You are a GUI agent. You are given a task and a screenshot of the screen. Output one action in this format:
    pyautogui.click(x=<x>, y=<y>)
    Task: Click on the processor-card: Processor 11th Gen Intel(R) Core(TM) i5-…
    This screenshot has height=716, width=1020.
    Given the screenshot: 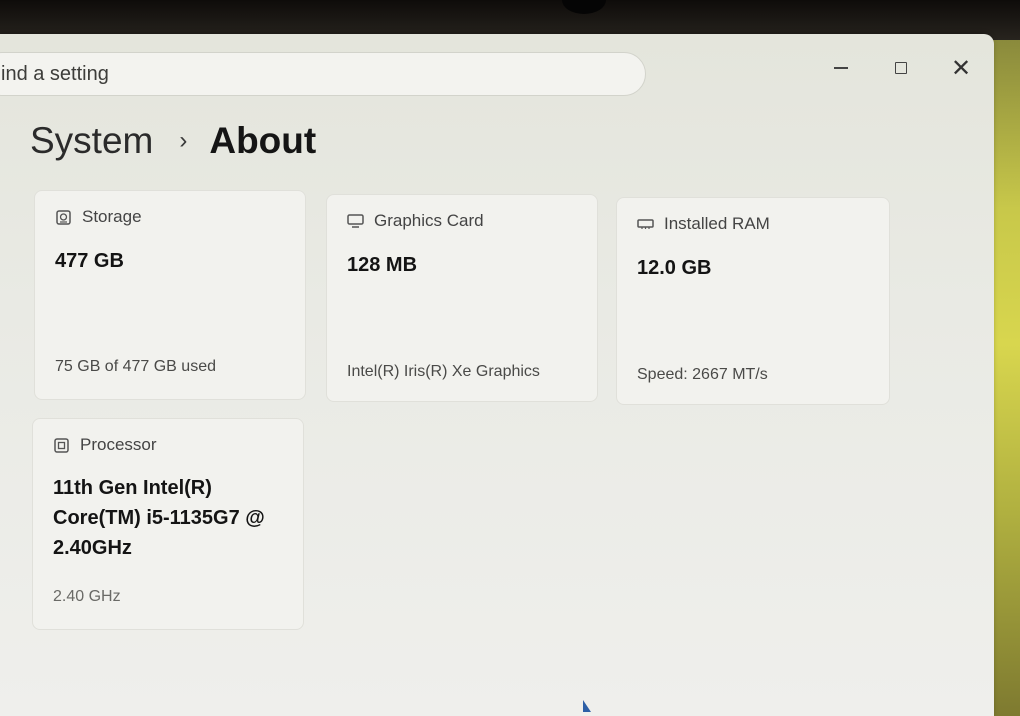 What is the action you would take?
    pyautogui.click(x=168, y=524)
    